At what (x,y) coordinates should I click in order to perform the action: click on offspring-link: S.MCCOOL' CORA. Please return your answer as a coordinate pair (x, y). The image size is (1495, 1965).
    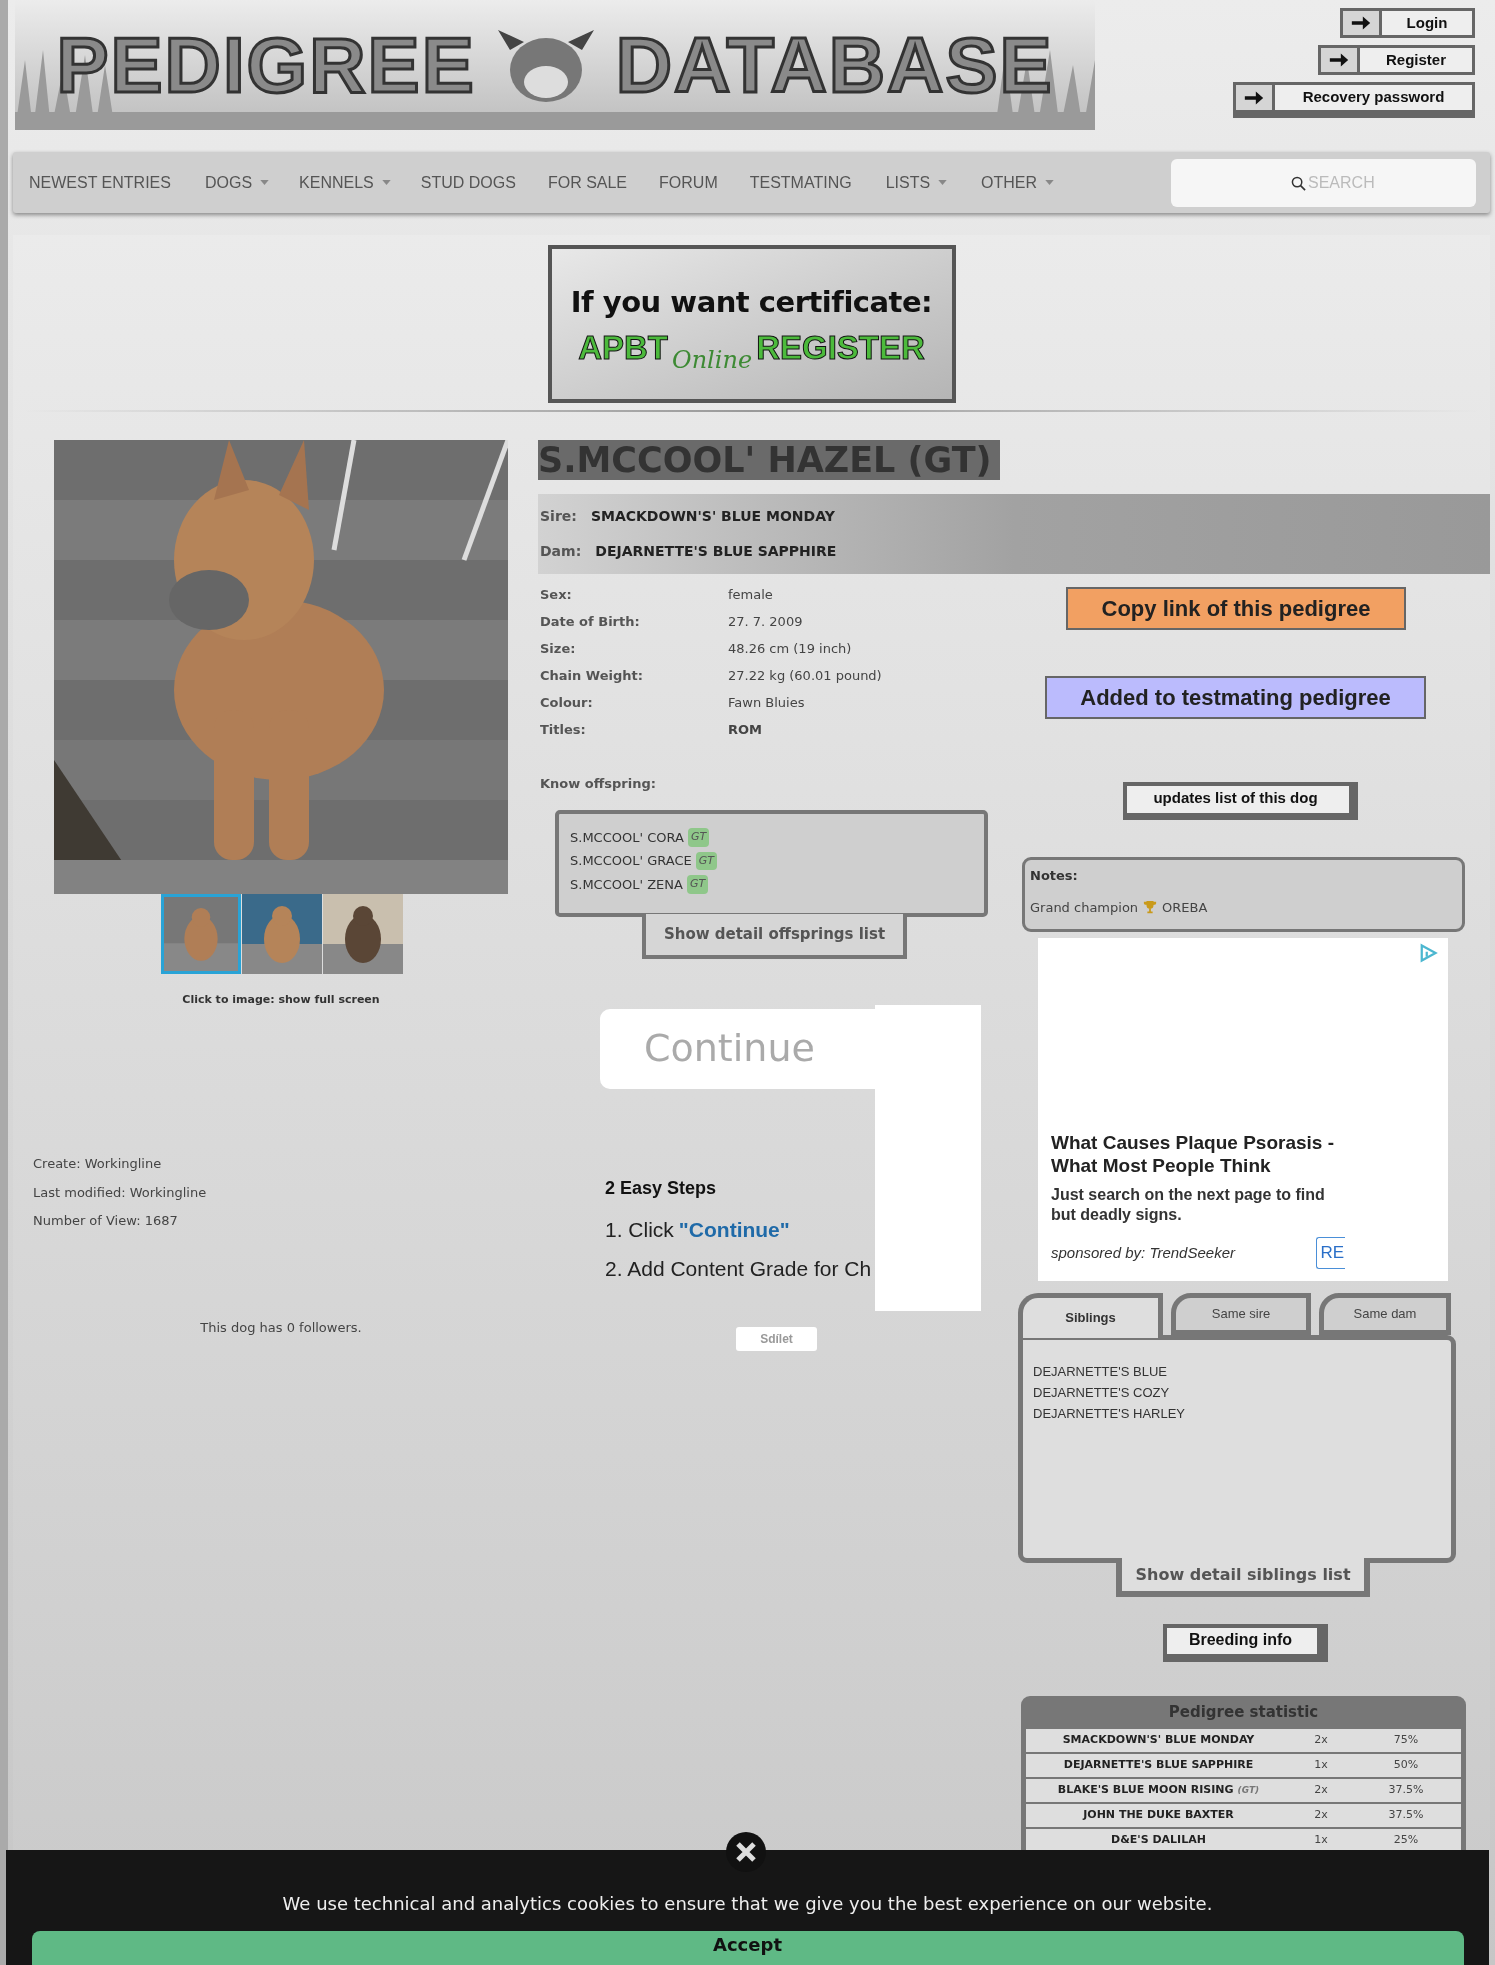
    Looking at the image, I should click on (627, 837).